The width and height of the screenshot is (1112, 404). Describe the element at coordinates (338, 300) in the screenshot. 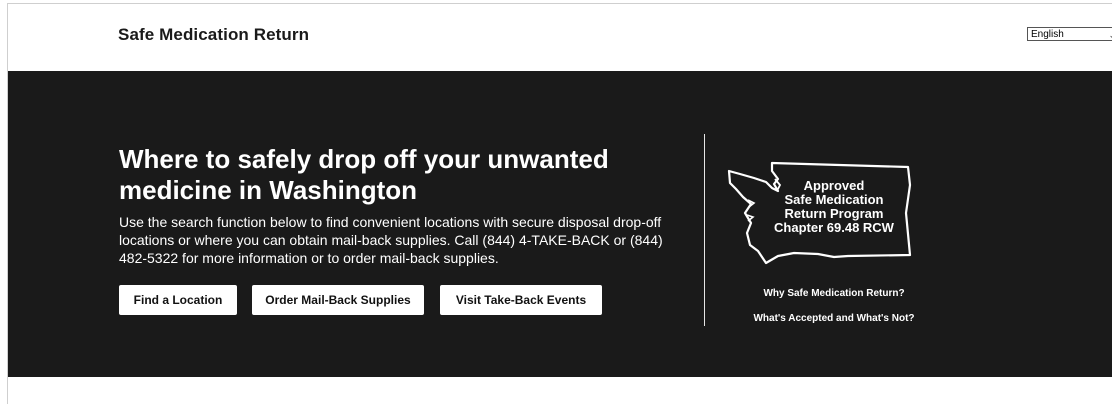

I see `order-mail-back-button: Order Mail-Back Supplies` at that location.